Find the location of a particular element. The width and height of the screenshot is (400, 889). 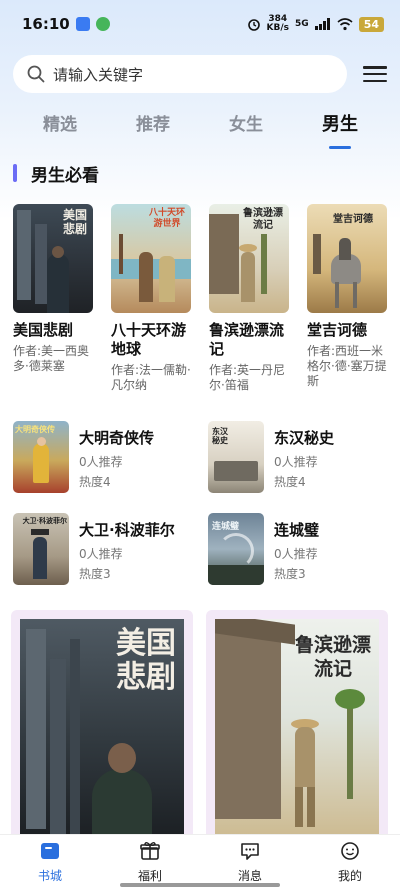

home-indicator is located at coordinates (200, 885).